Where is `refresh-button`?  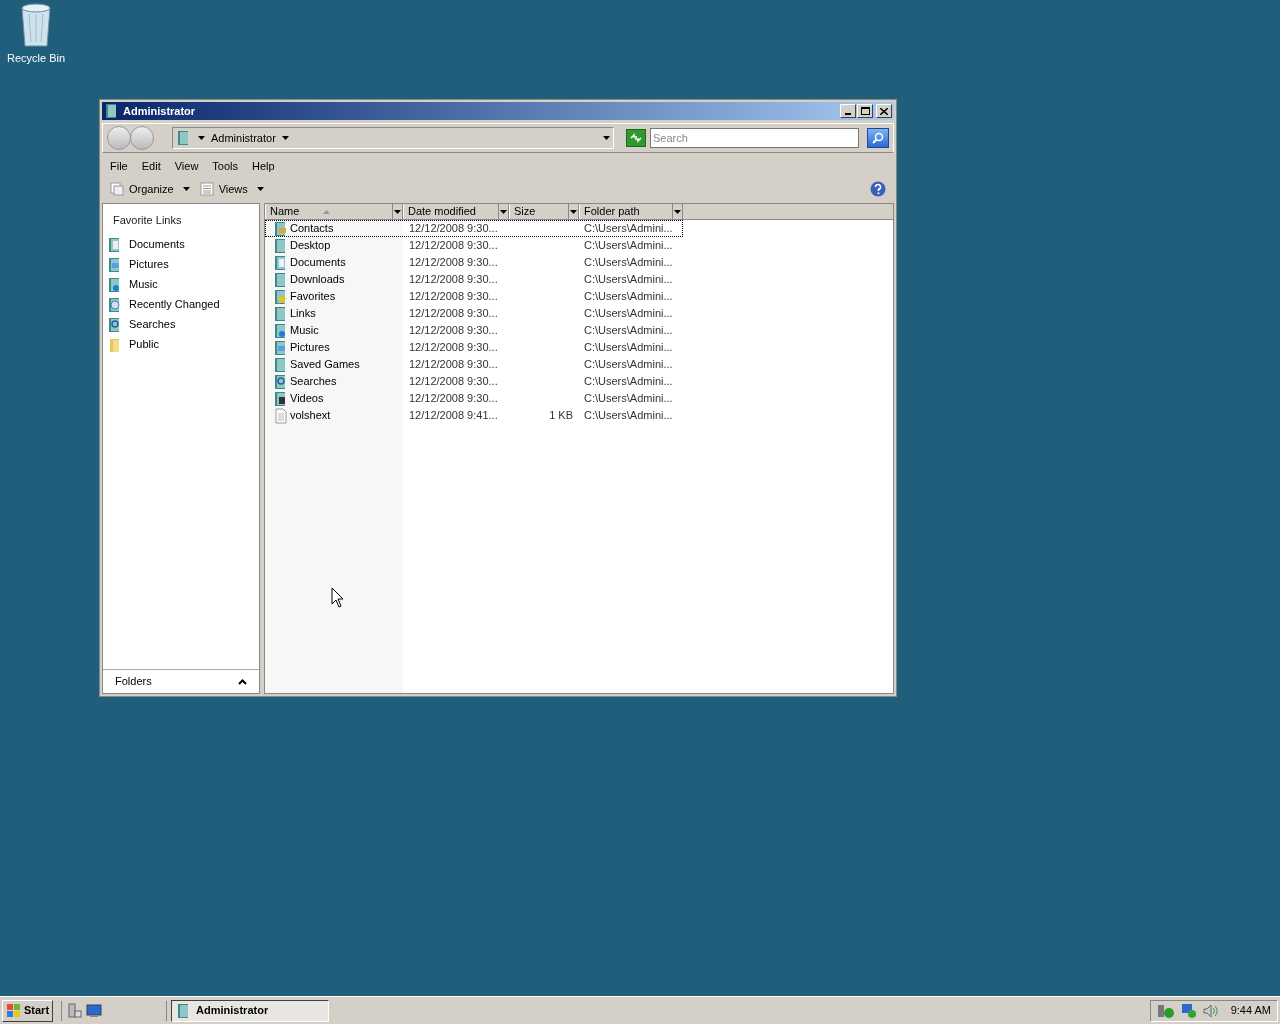
refresh-button is located at coordinates (636, 138).